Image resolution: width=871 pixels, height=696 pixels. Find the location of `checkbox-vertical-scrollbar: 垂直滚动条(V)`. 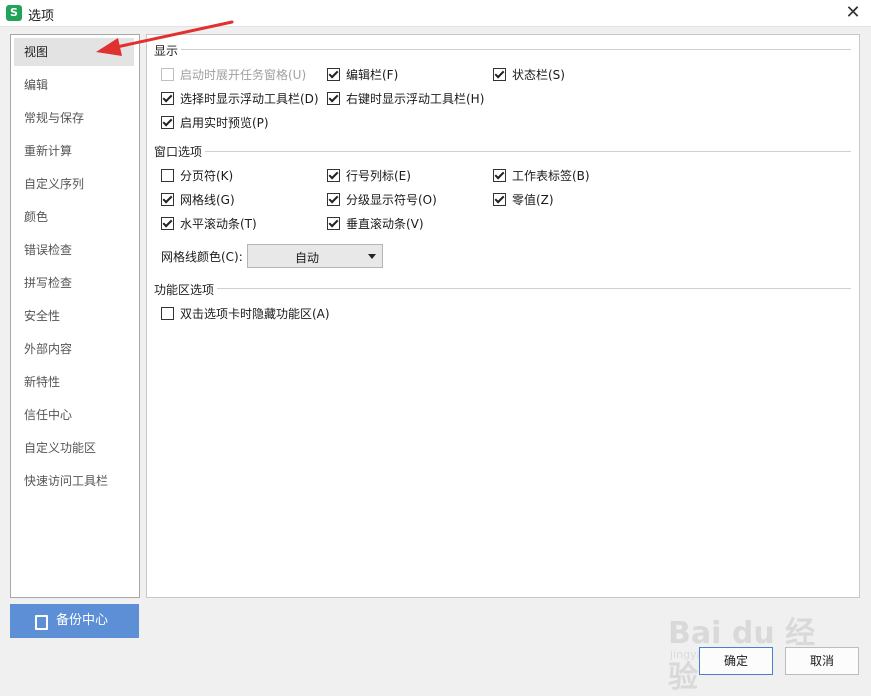

checkbox-vertical-scrollbar: 垂直滚动条(V) is located at coordinates (375, 224).